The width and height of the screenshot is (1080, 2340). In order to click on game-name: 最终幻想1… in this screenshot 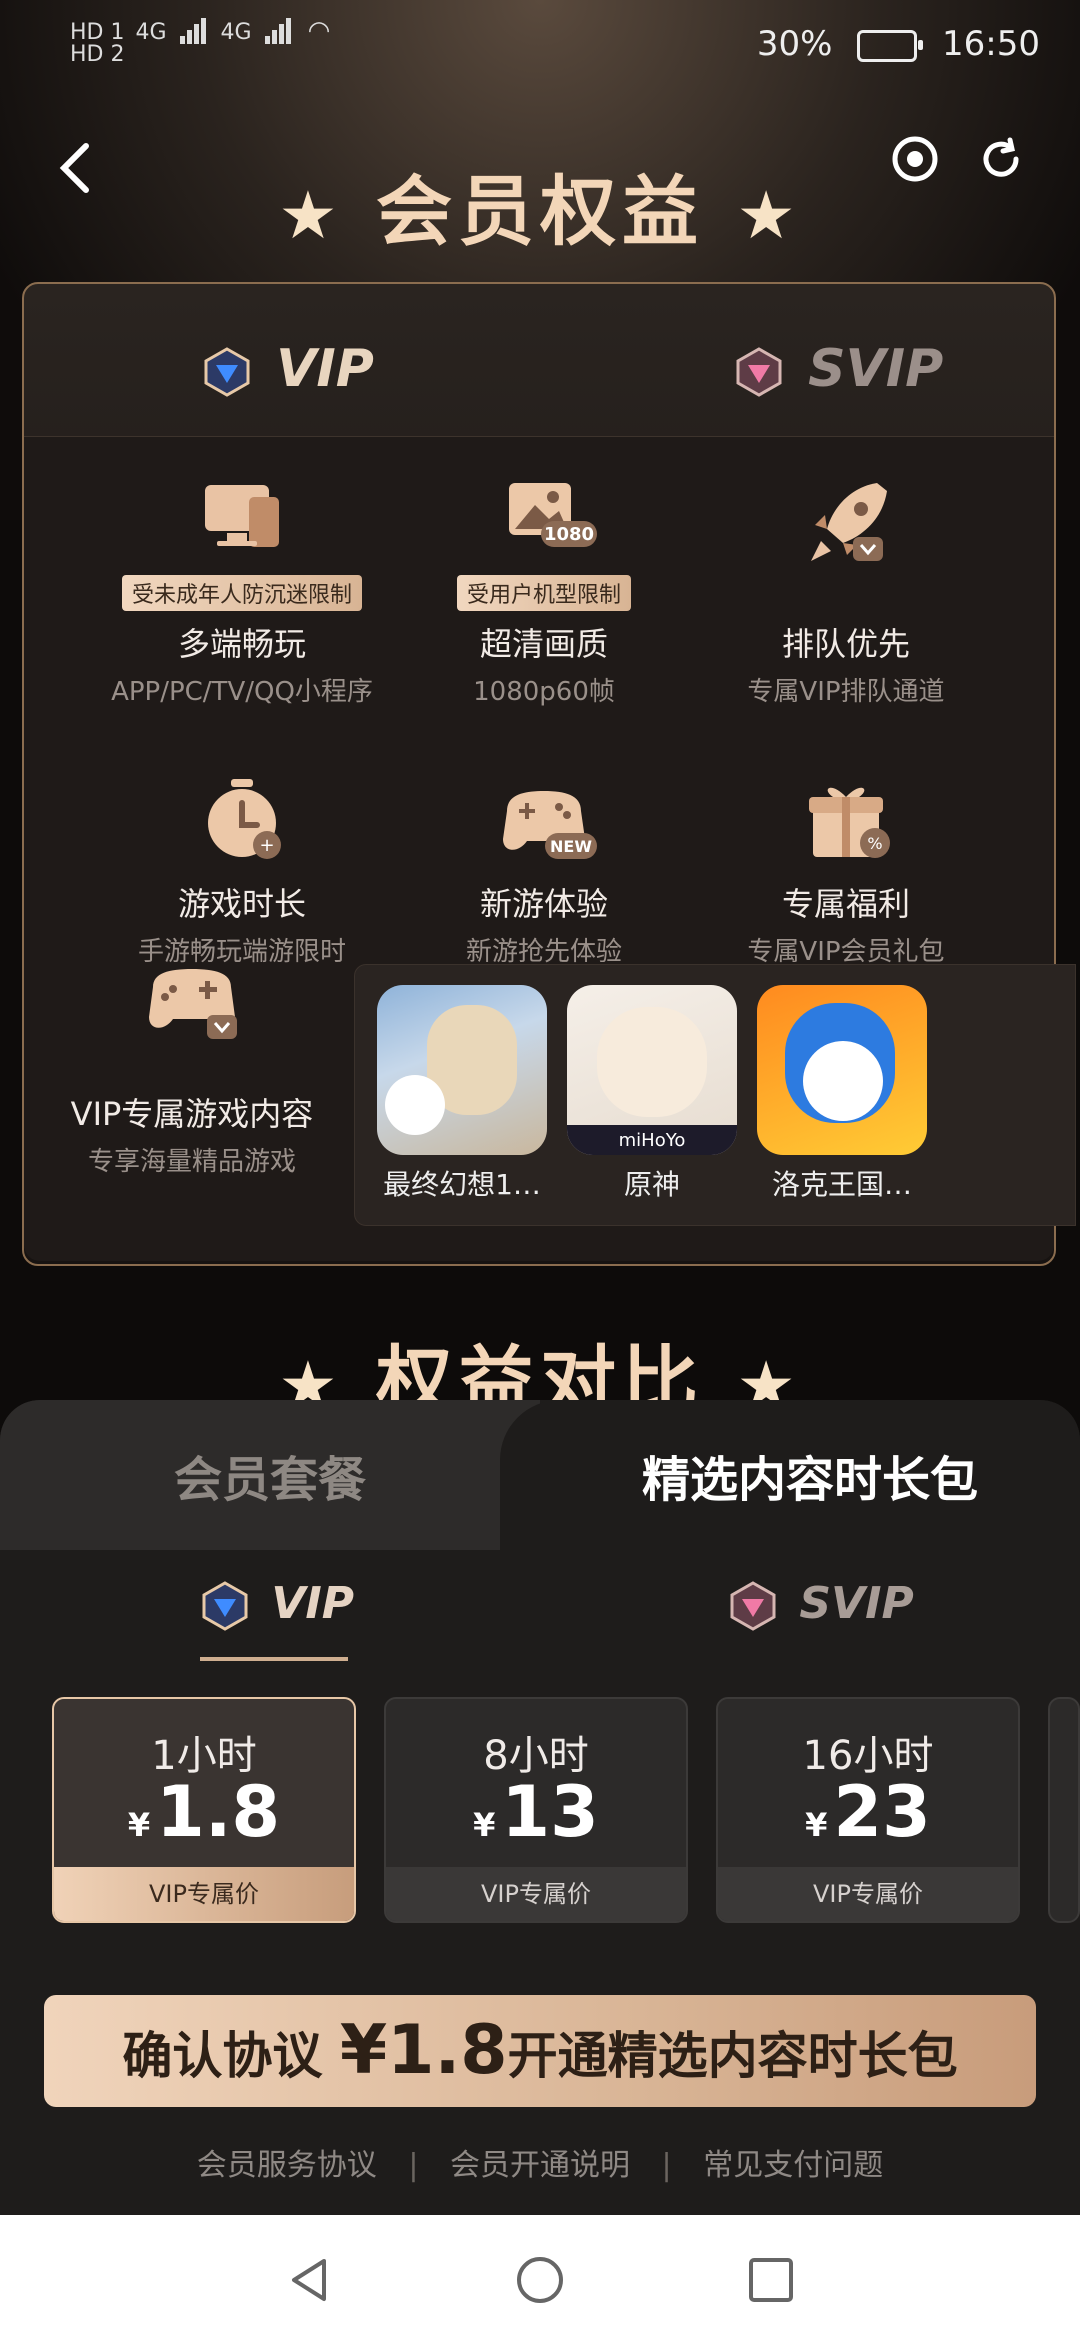, I will do `click(462, 1184)`.